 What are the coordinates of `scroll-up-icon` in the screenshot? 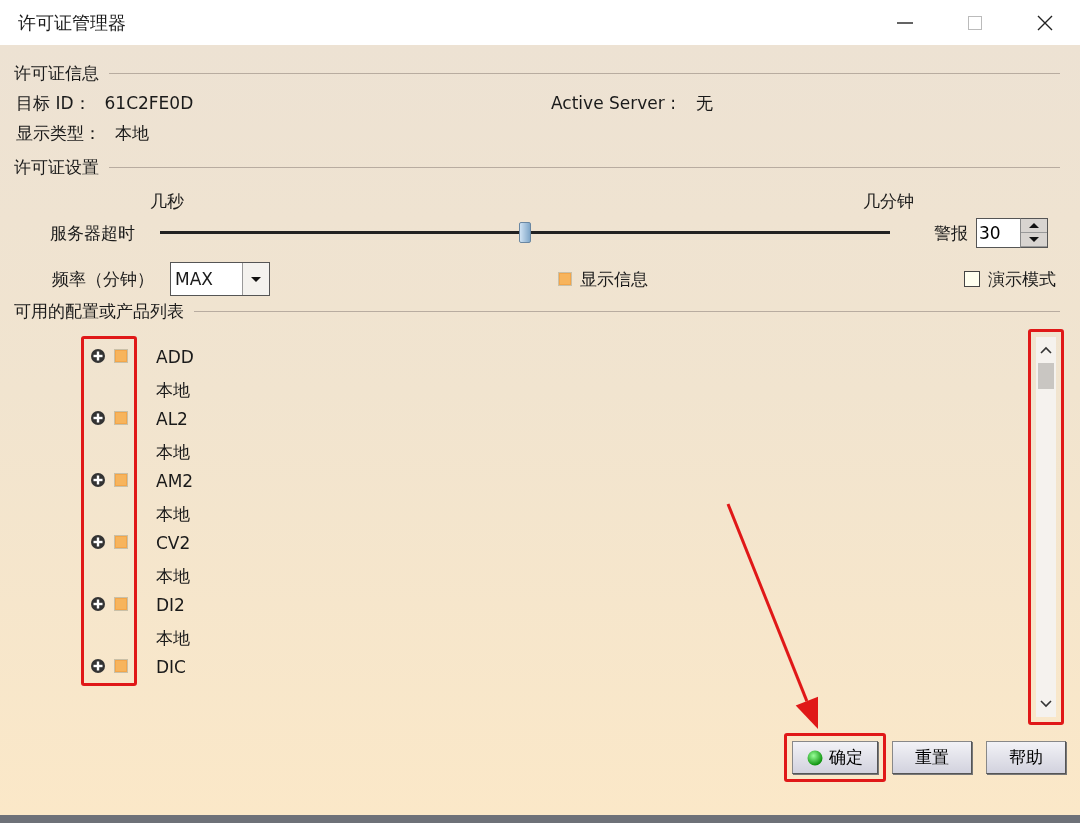 It's located at (1046, 350).